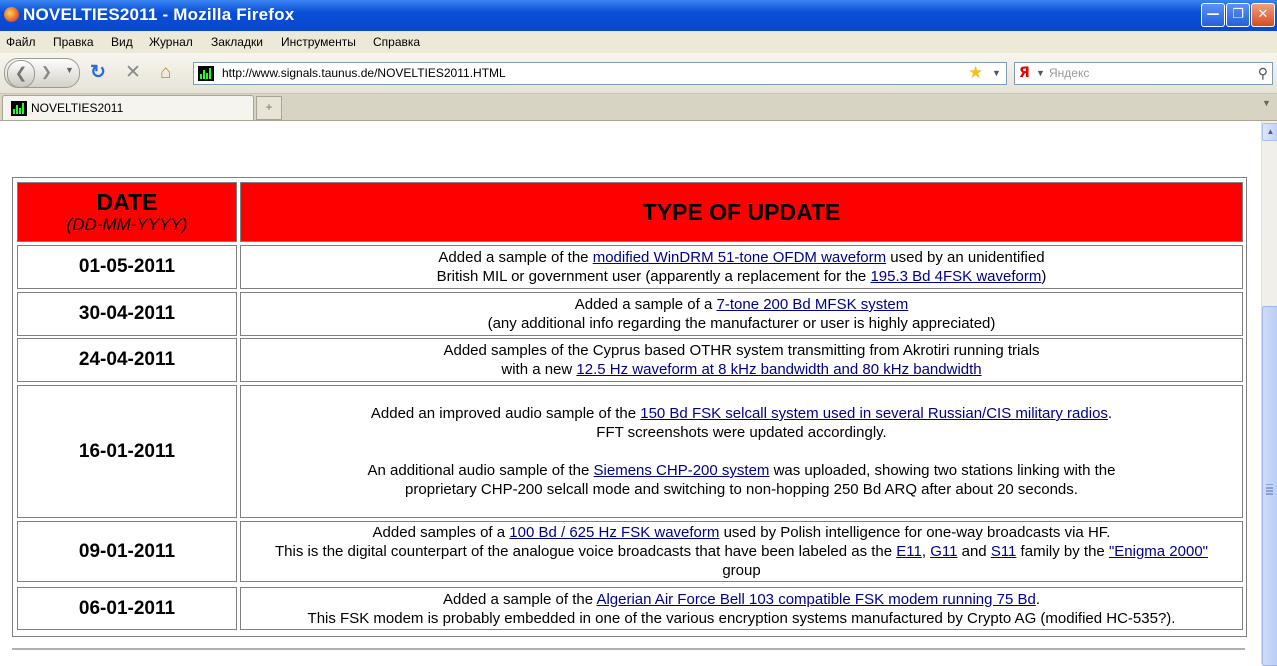 Image resolution: width=1277 pixels, height=666 pixels. What do you see at coordinates (1266, 103) in the screenshot?
I see `tab-list-dropdown-icon: ▼` at bounding box center [1266, 103].